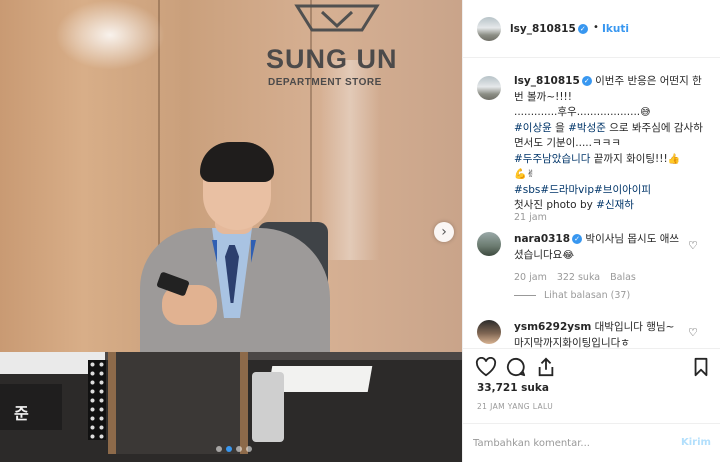 This screenshot has width=720, height=462. What do you see at coordinates (701, 367) in the screenshot?
I see `bookmark-icon` at bounding box center [701, 367].